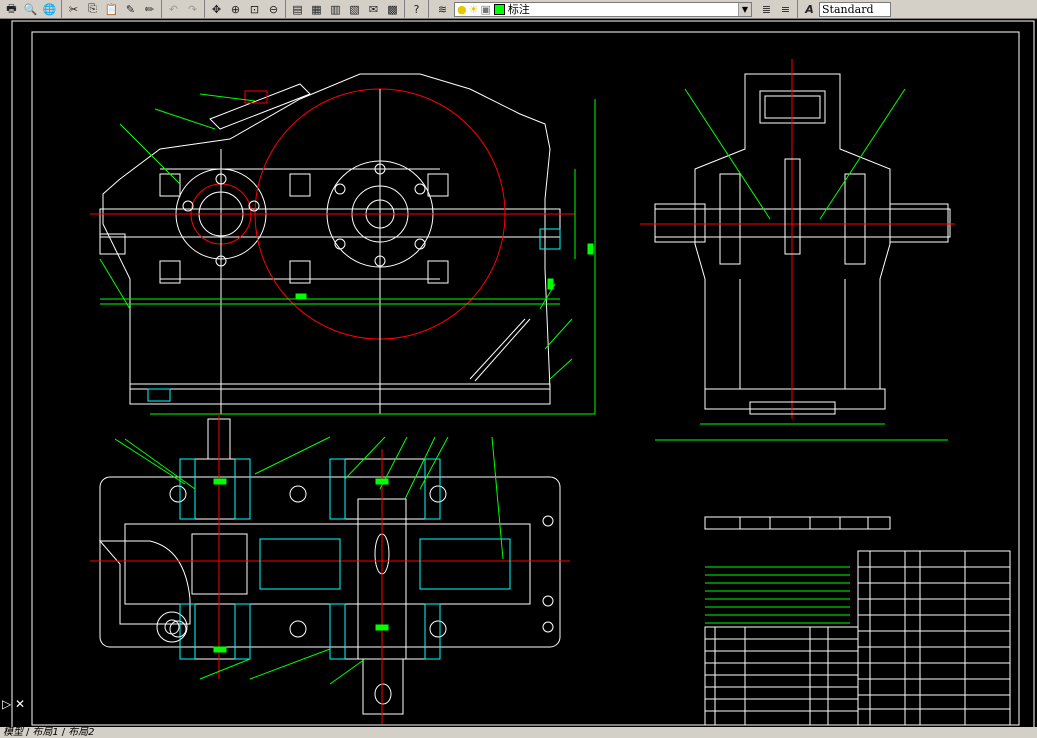  What do you see at coordinates (603, 9) in the screenshot?
I see `layer-dropdown: ● ☀ ▣ 标注 ▼` at bounding box center [603, 9].